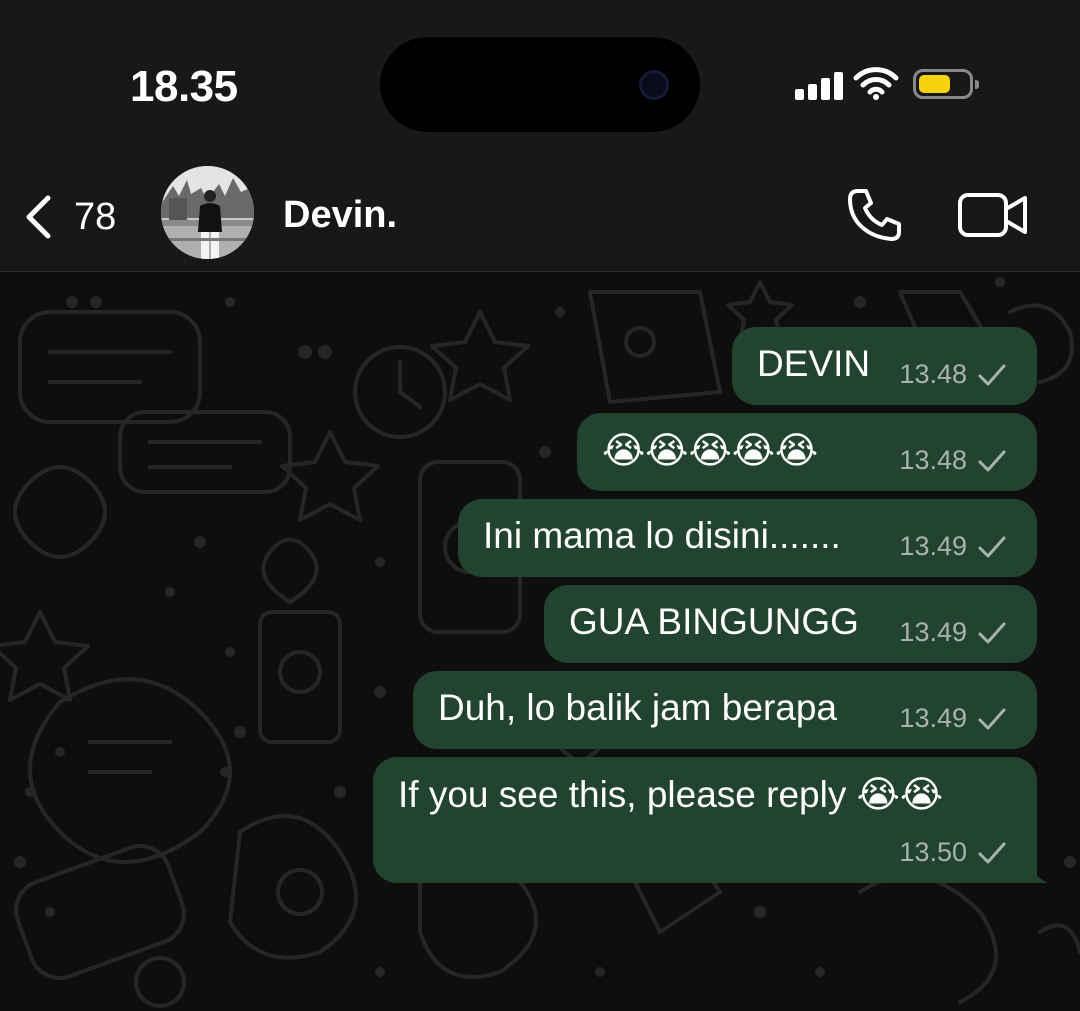  I want to click on wifi-icon, so click(876, 85).